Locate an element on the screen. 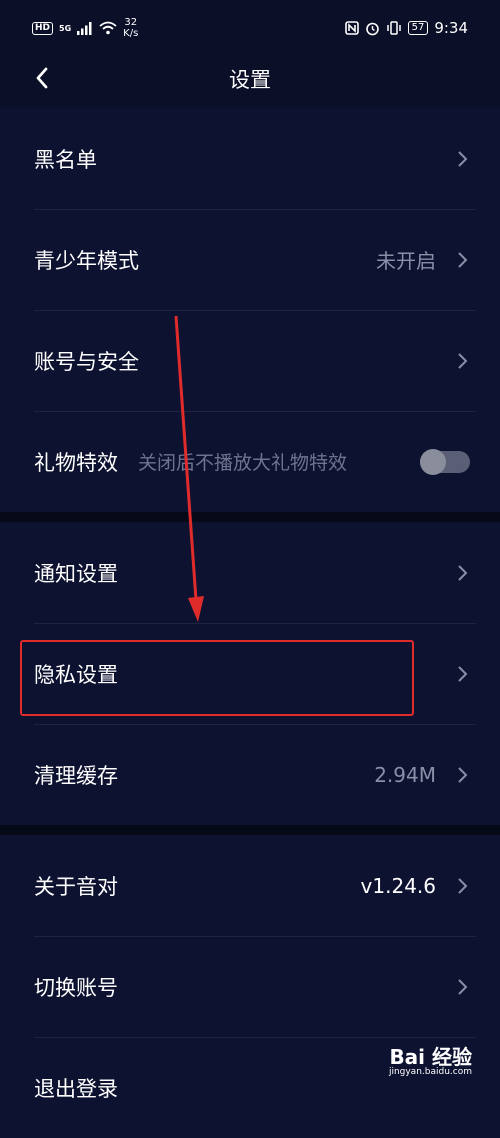  network-type: 5G is located at coordinates (65, 28).